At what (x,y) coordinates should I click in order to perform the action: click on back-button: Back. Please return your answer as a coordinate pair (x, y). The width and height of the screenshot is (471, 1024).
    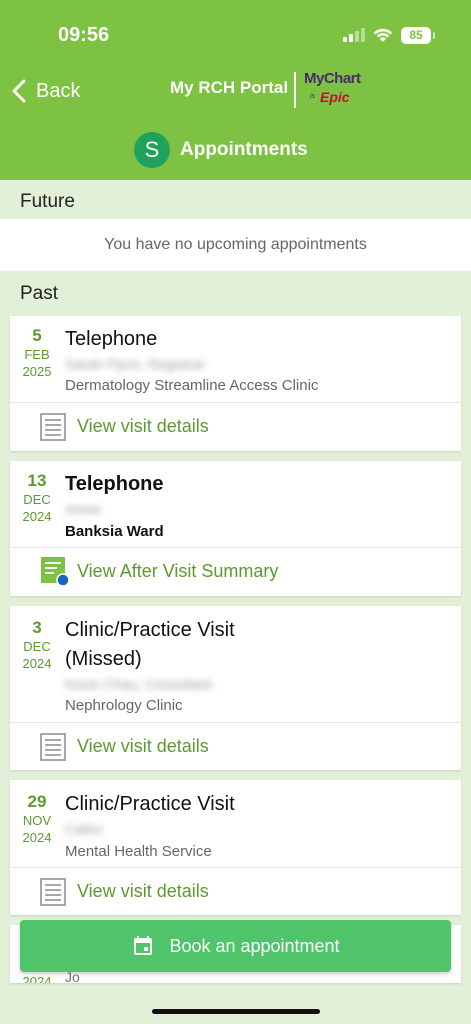
    Looking at the image, I should click on (45, 91).